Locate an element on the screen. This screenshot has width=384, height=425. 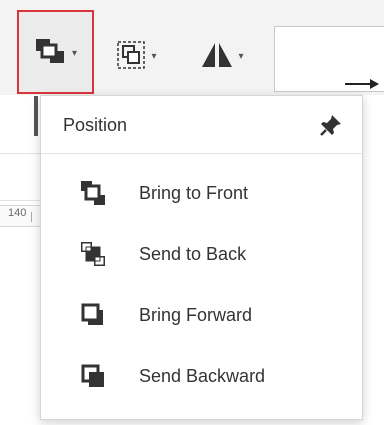
menu-item-bring-forward: Bring Forward is located at coordinates (201, 315).